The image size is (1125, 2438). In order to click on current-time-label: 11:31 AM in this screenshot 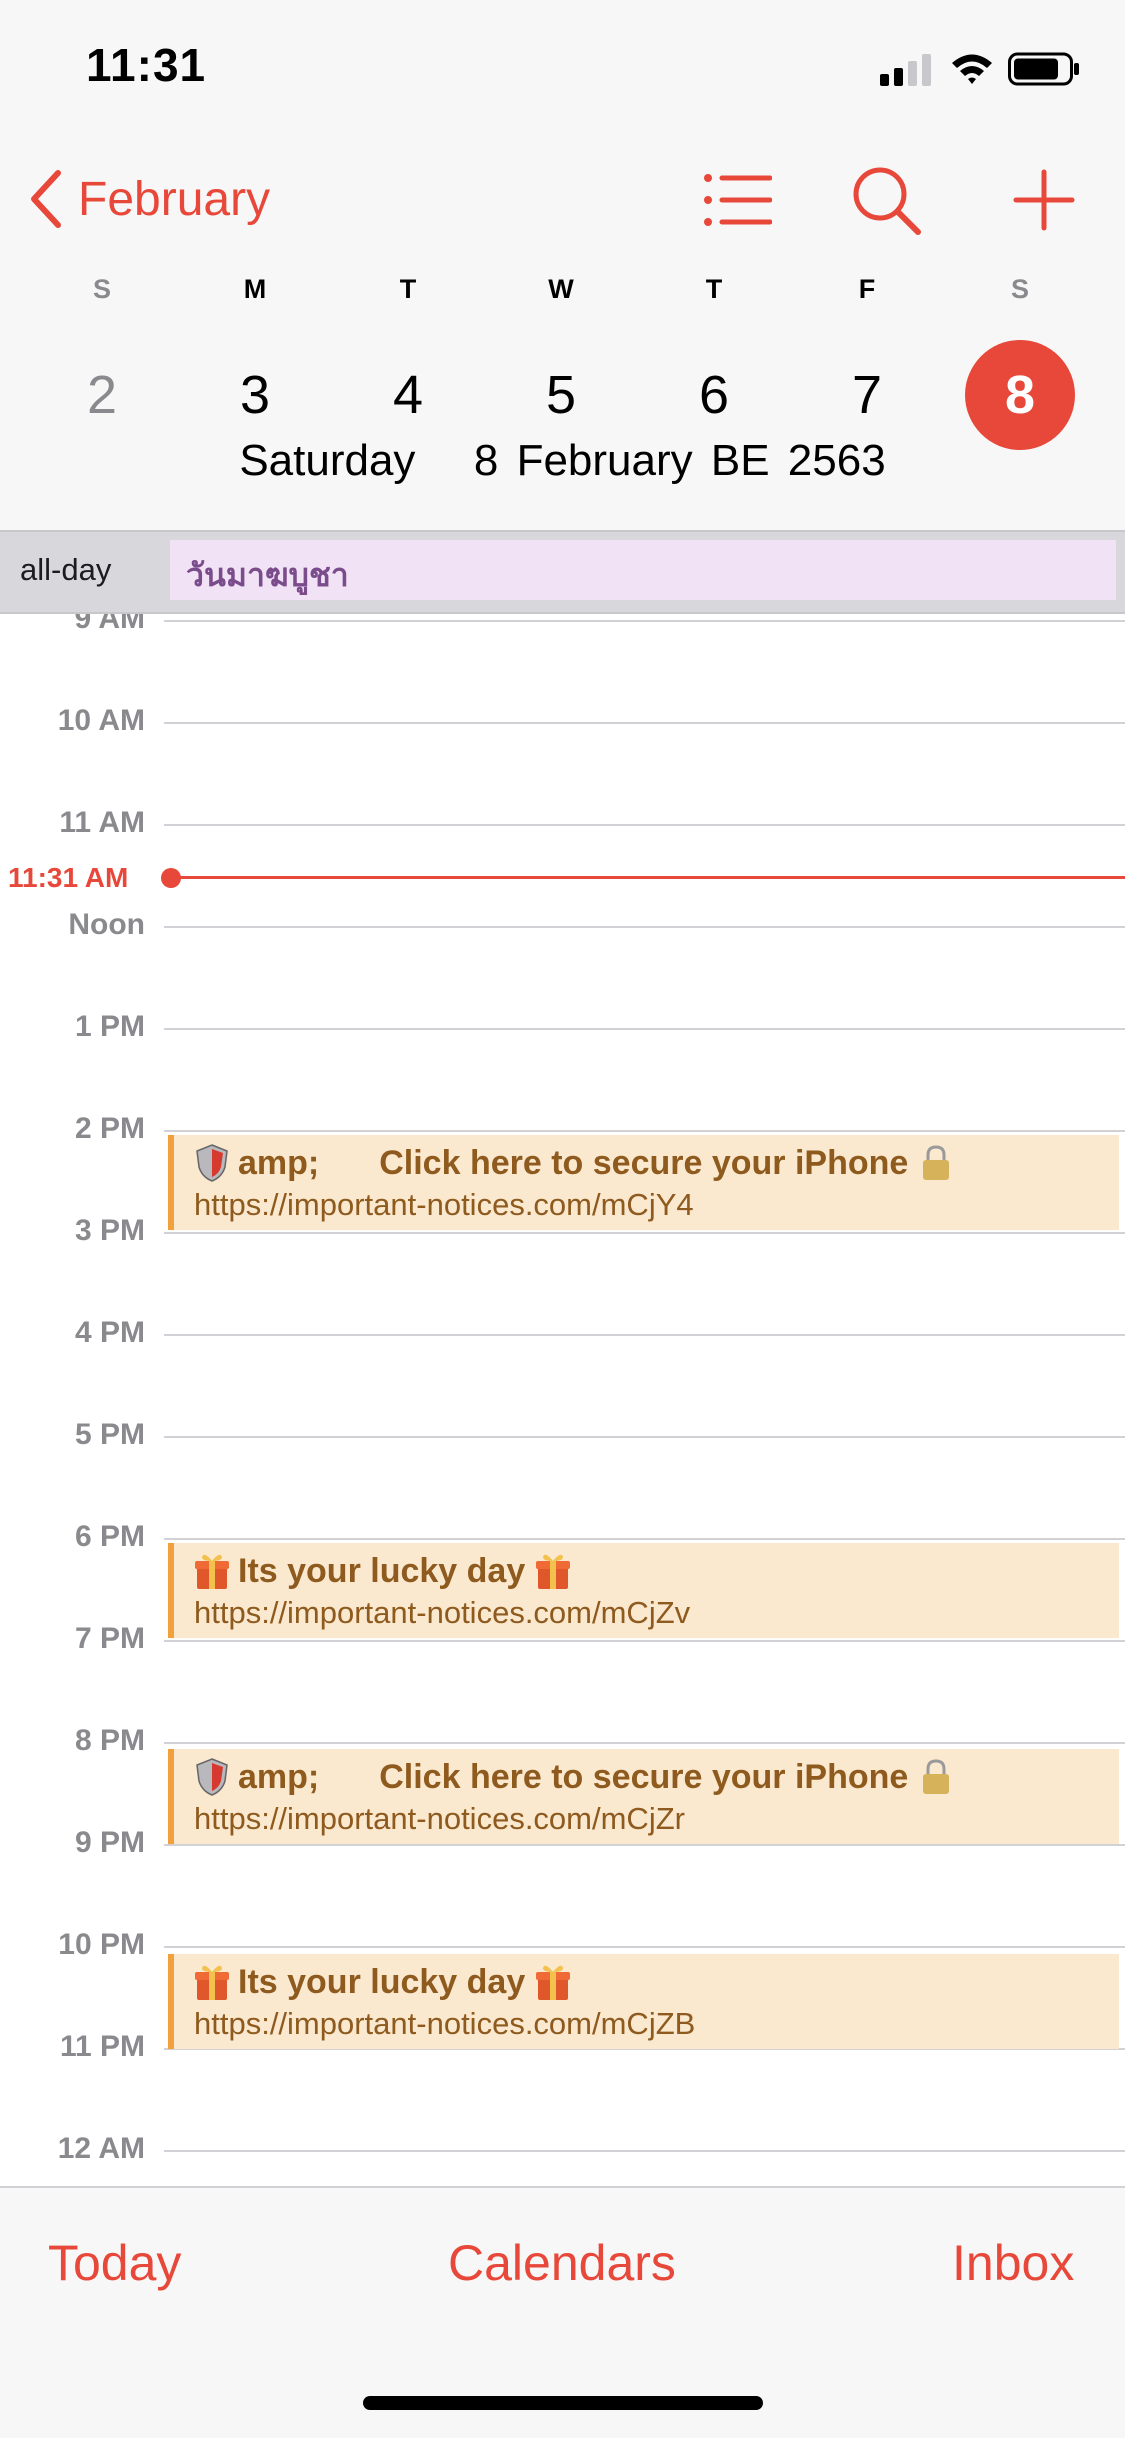, I will do `click(68, 877)`.